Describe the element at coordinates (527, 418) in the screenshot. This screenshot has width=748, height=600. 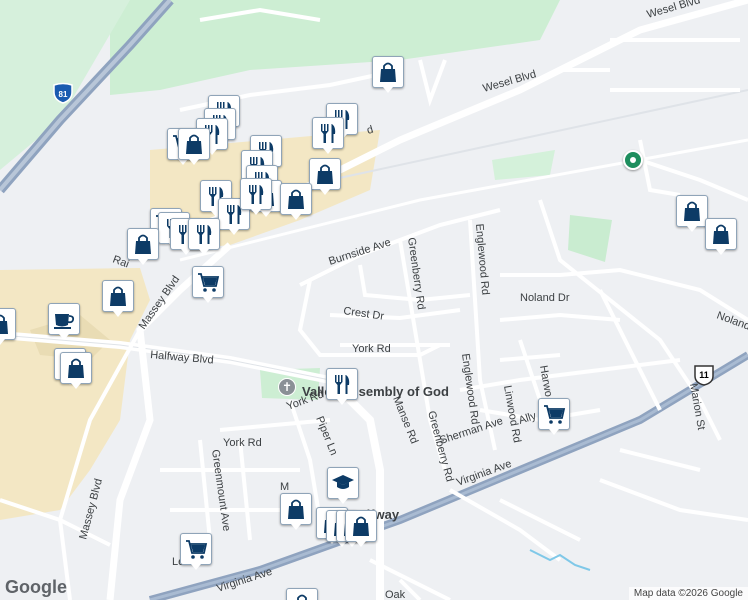
I see `street-label: Ally` at that location.